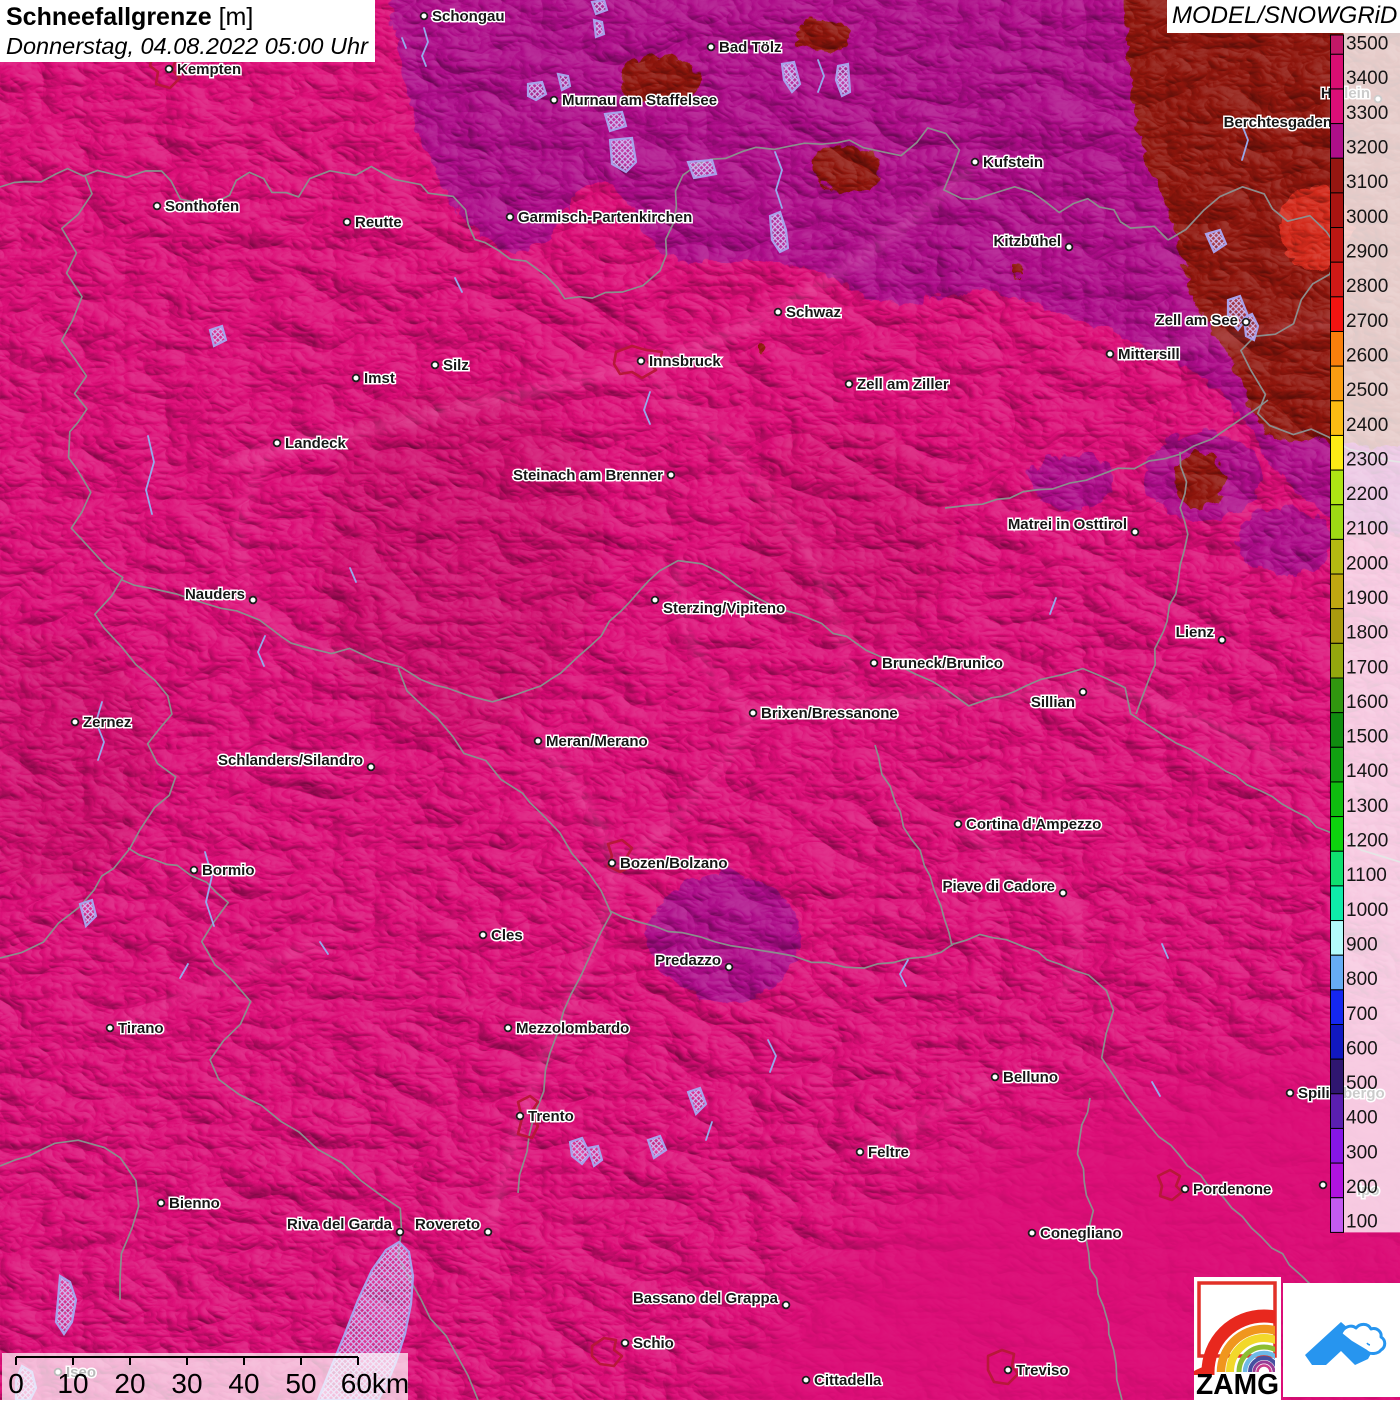 The height and width of the screenshot is (1402, 1400). What do you see at coordinates (1237, 1384) in the screenshot?
I see `svg-text: ZAMG` at bounding box center [1237, 1384].